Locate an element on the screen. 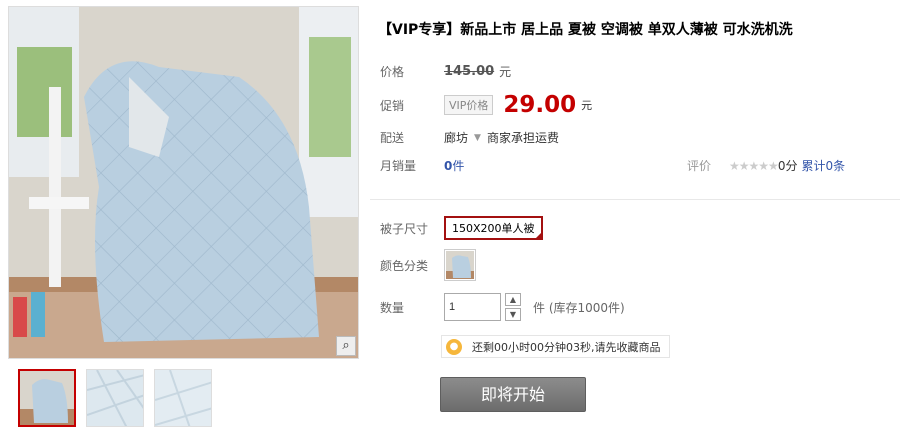 Image resolution: width=900 pixels, height=431 pixels. size-option-selected: 150X200单人被 is located at coordinates (493, 228).